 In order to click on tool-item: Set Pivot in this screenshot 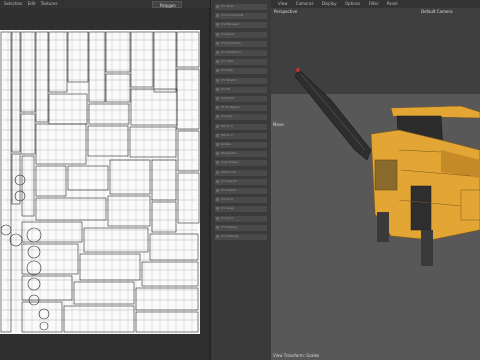, I will do `click(241, 99)`.